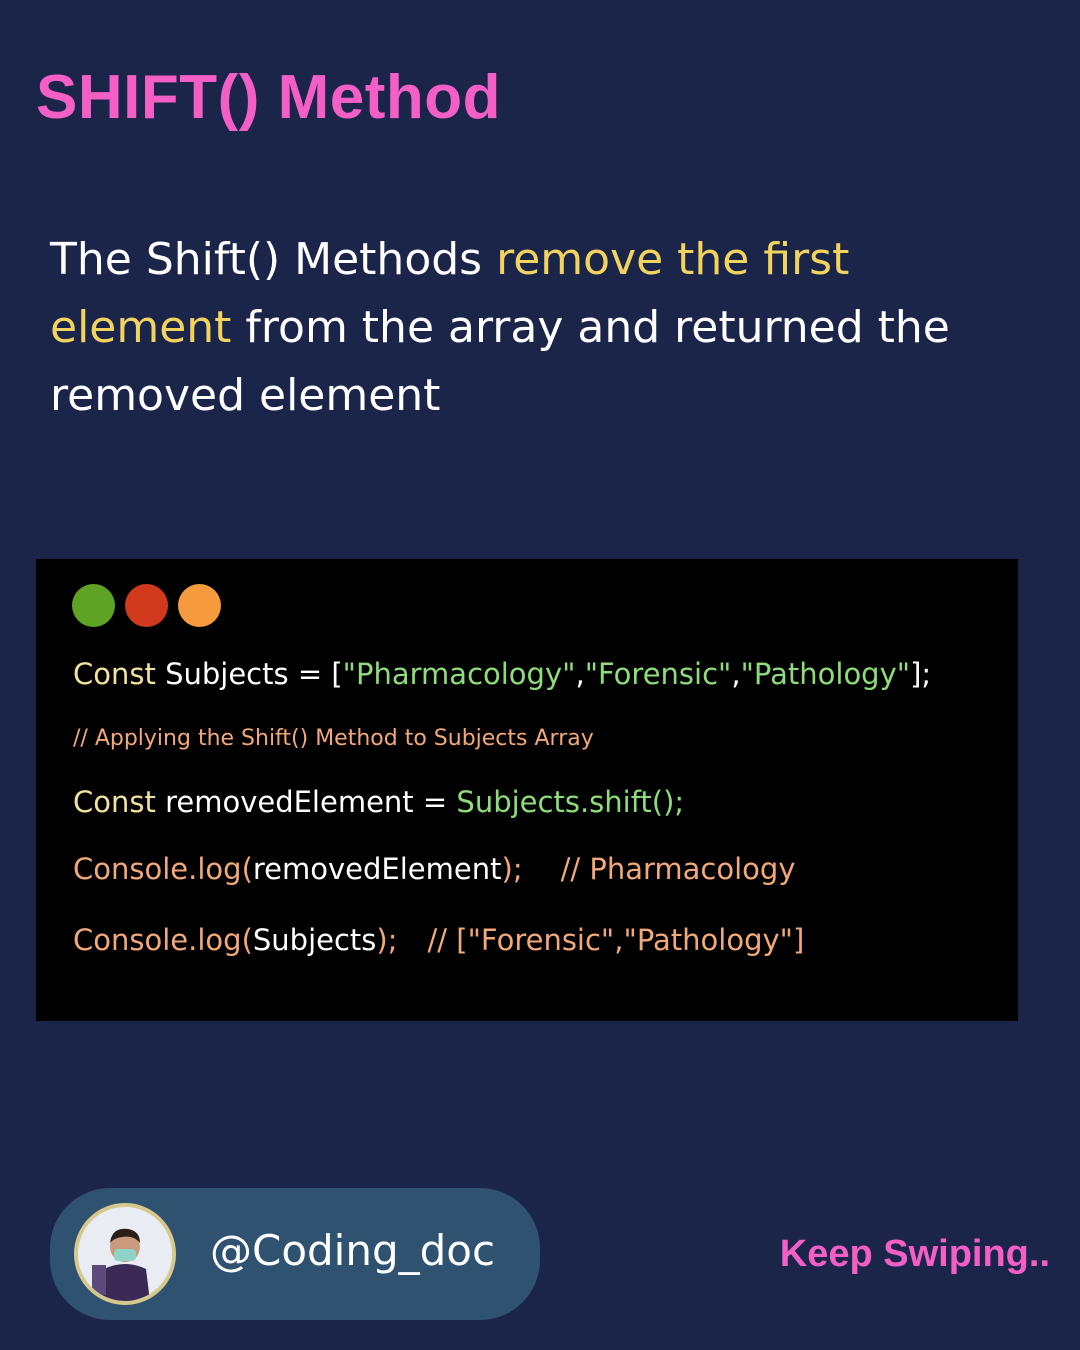 This screenshot has width=1080, height=1350. I want to click on avatar, so click(125, 1254).